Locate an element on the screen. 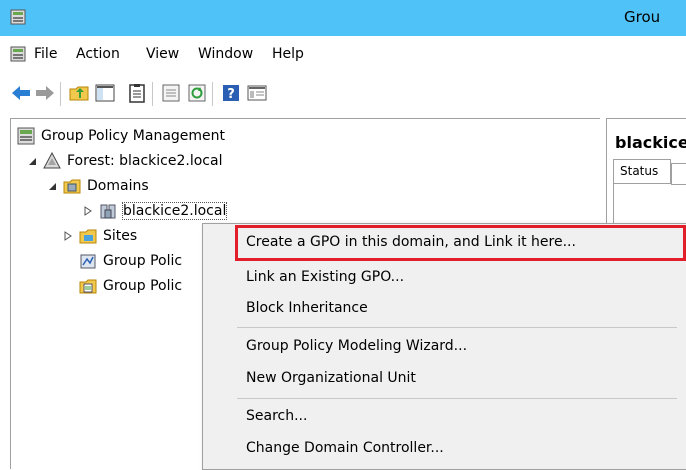 Image resolution: width=686 pixels, height=470 pixels. tree-label: Group Policy Management is located at coordinates (133, 136).